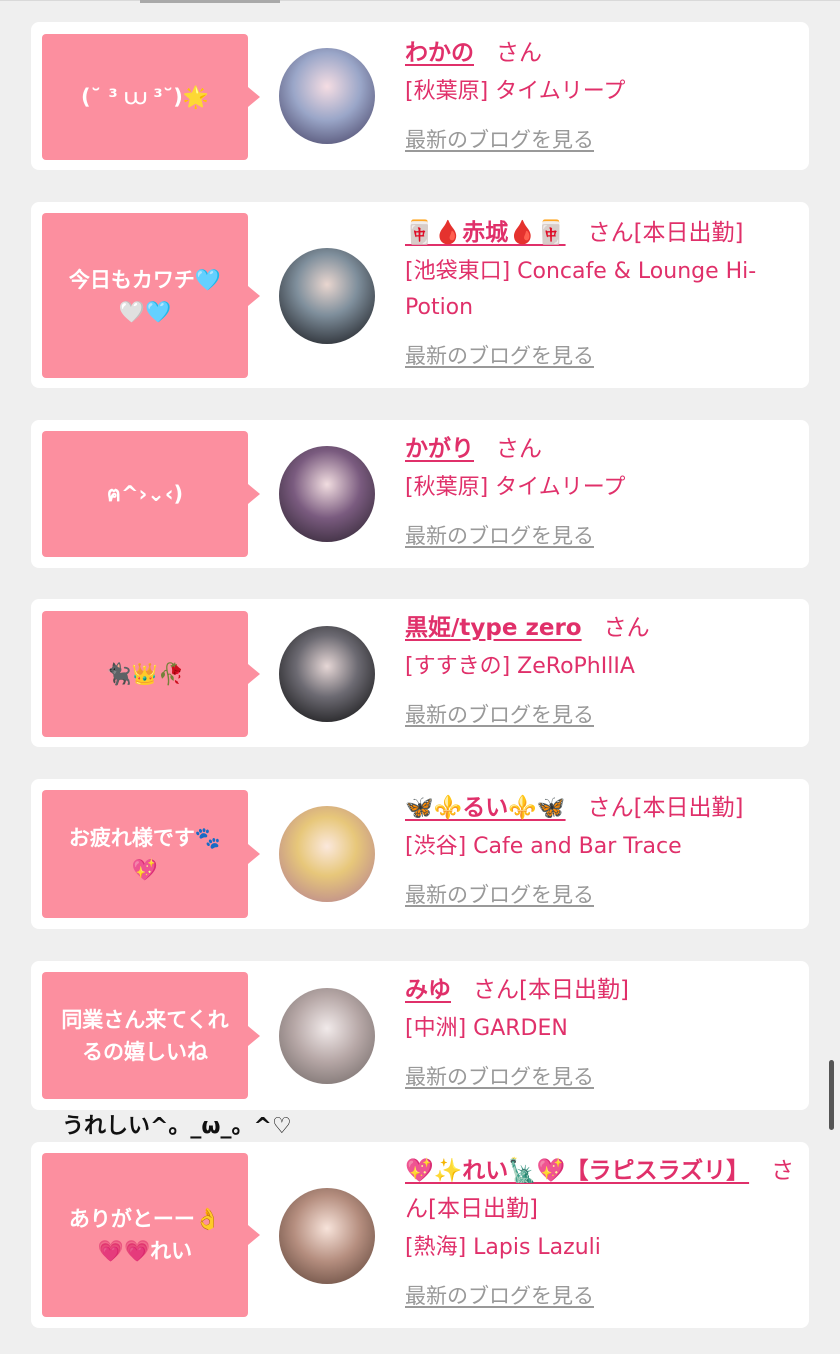 This screenshot has height=1354, width=840. Describe the element at coordinates (145, 1251) in the screenshot. I see `bubble-text-line2: 💗💗れい` at that location.